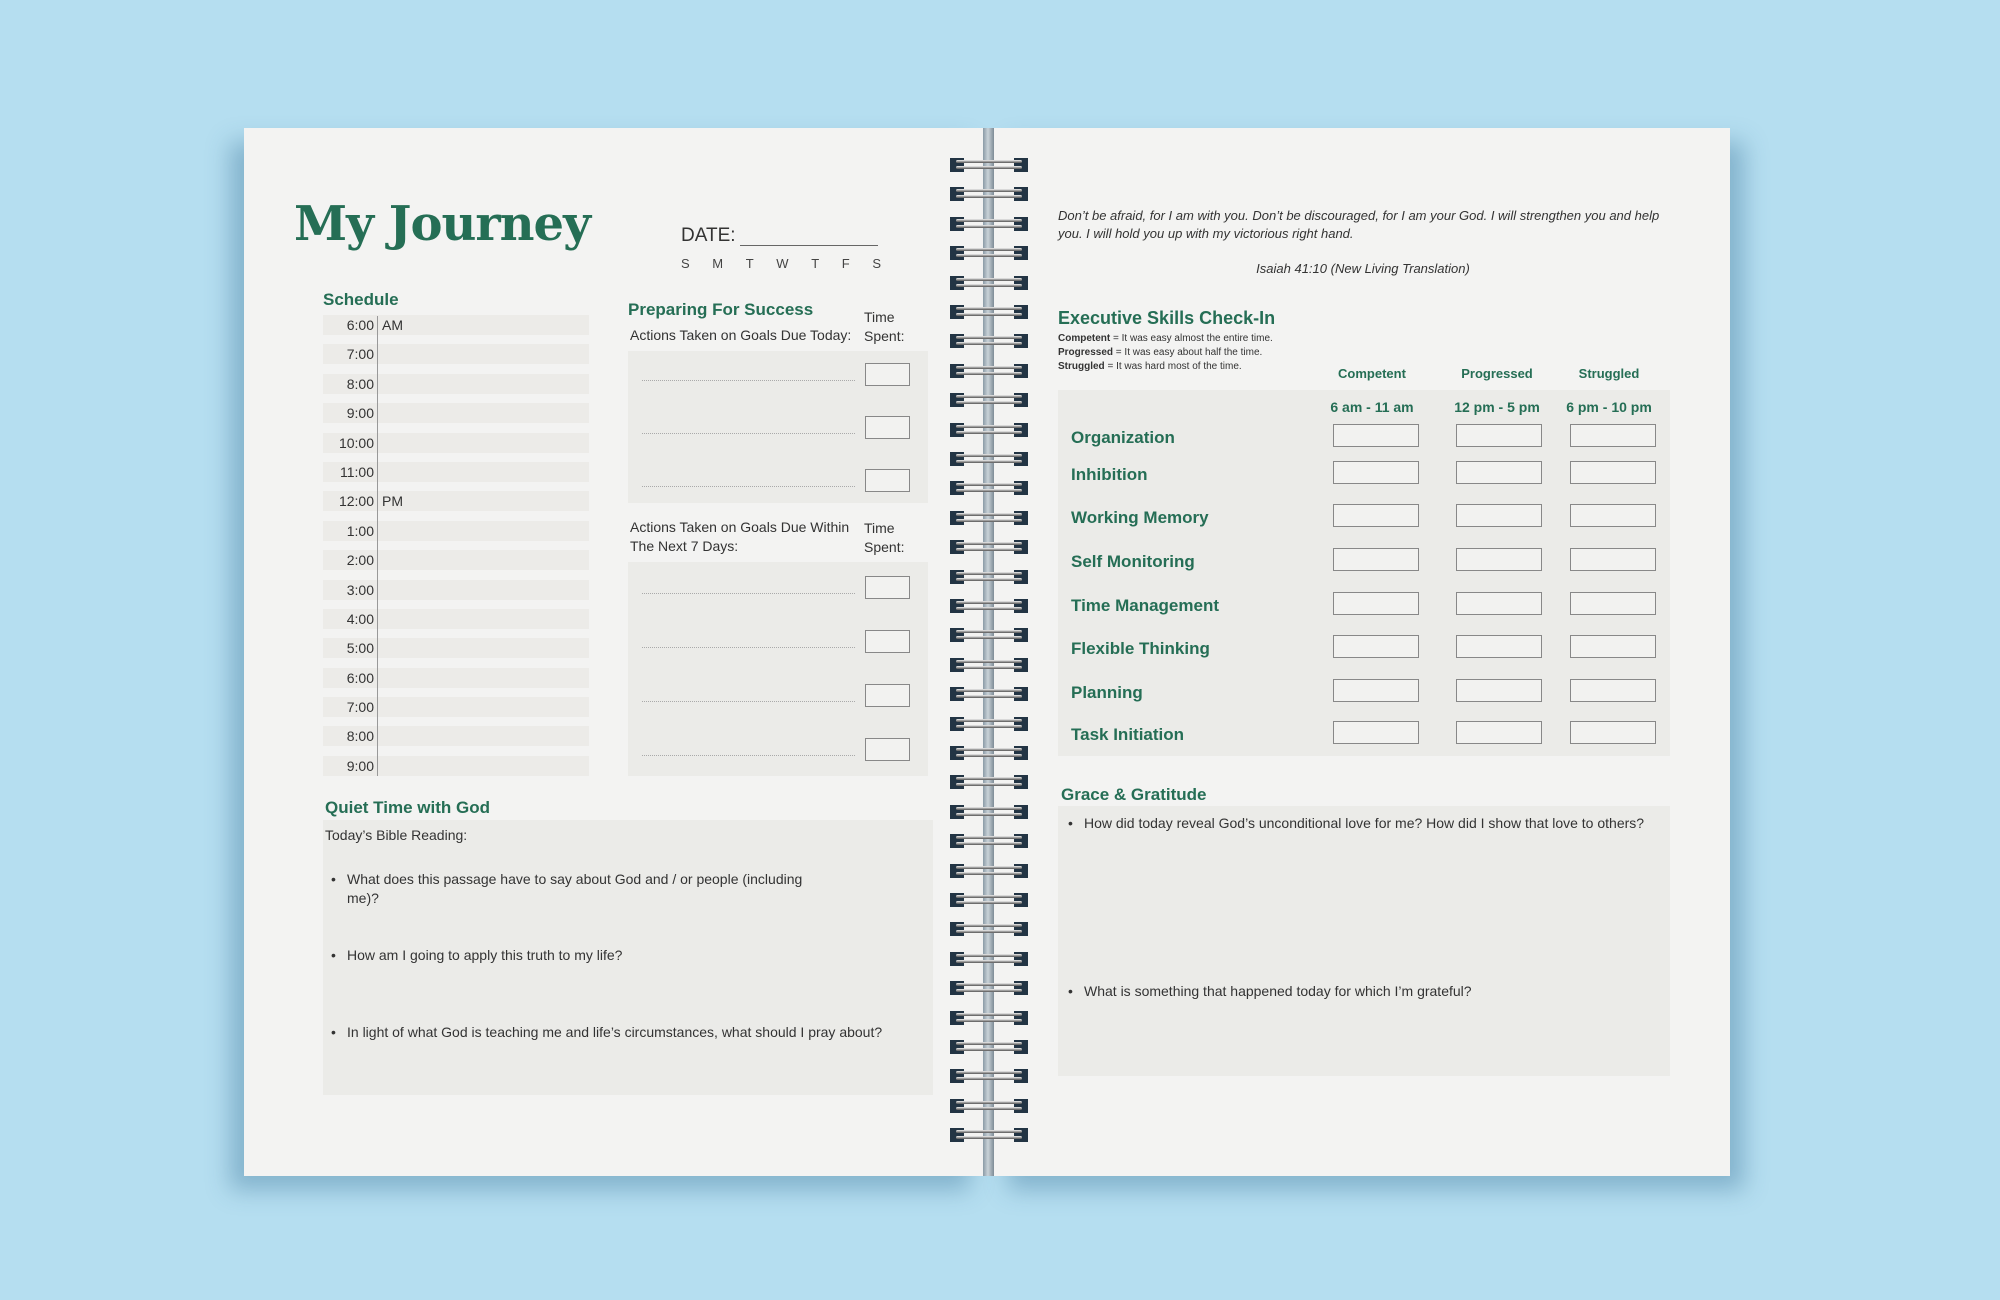 The width and height of the screenshot is (2000, 1300). What do you see at coordinates (846, 263) in the screenshot?
I see `weekday-fri: F` at bounding box center [846, 263].